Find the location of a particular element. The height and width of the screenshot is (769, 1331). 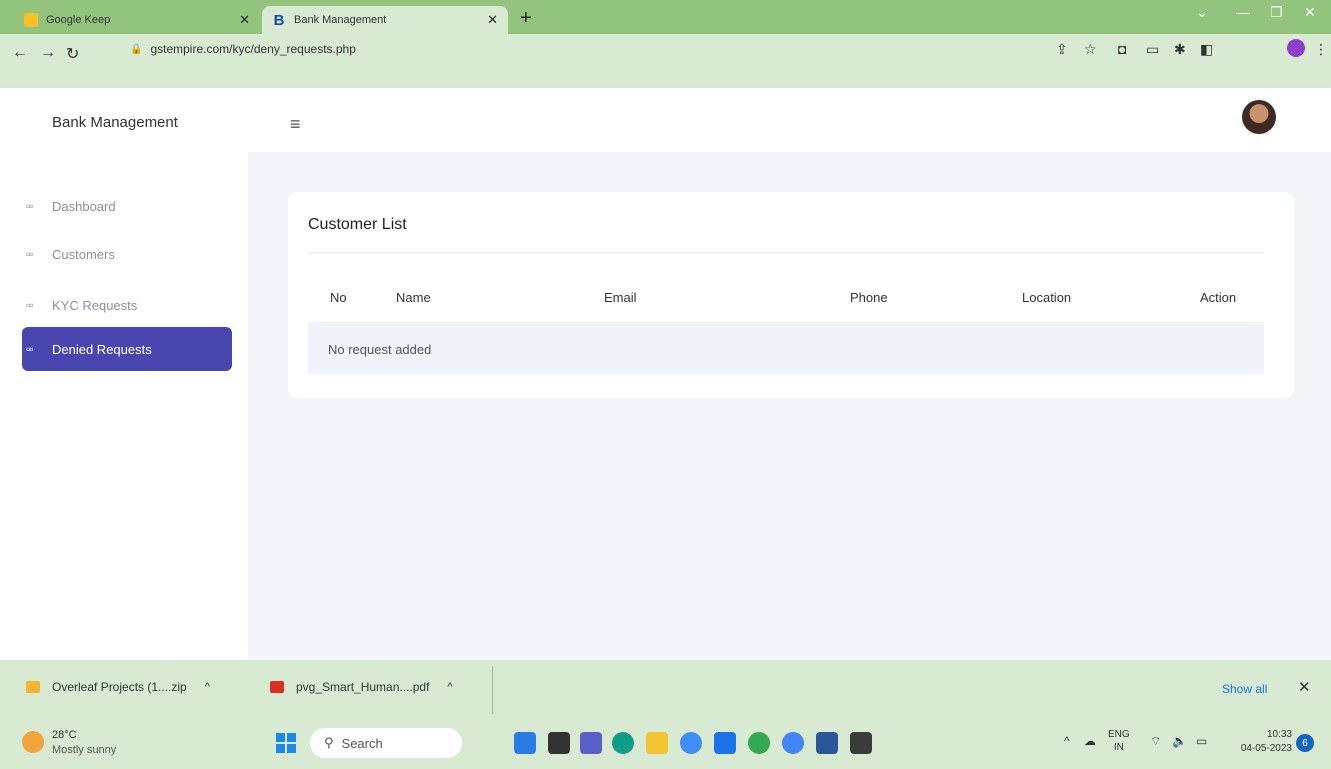

weather-temperature: 28°C is located at coordinates (64, 735).